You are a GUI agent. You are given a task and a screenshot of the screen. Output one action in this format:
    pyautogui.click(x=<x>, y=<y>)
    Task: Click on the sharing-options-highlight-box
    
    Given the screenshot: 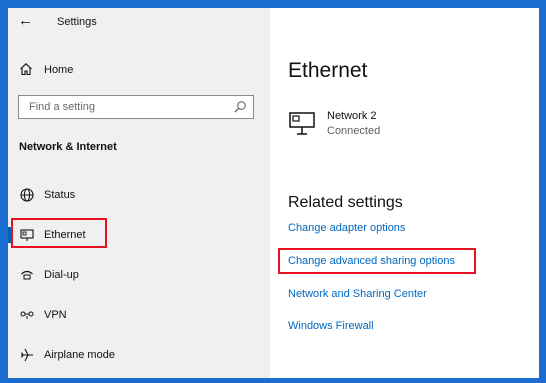 What is the action you would take?
    pyautogui.click(x=377, y=261)
    